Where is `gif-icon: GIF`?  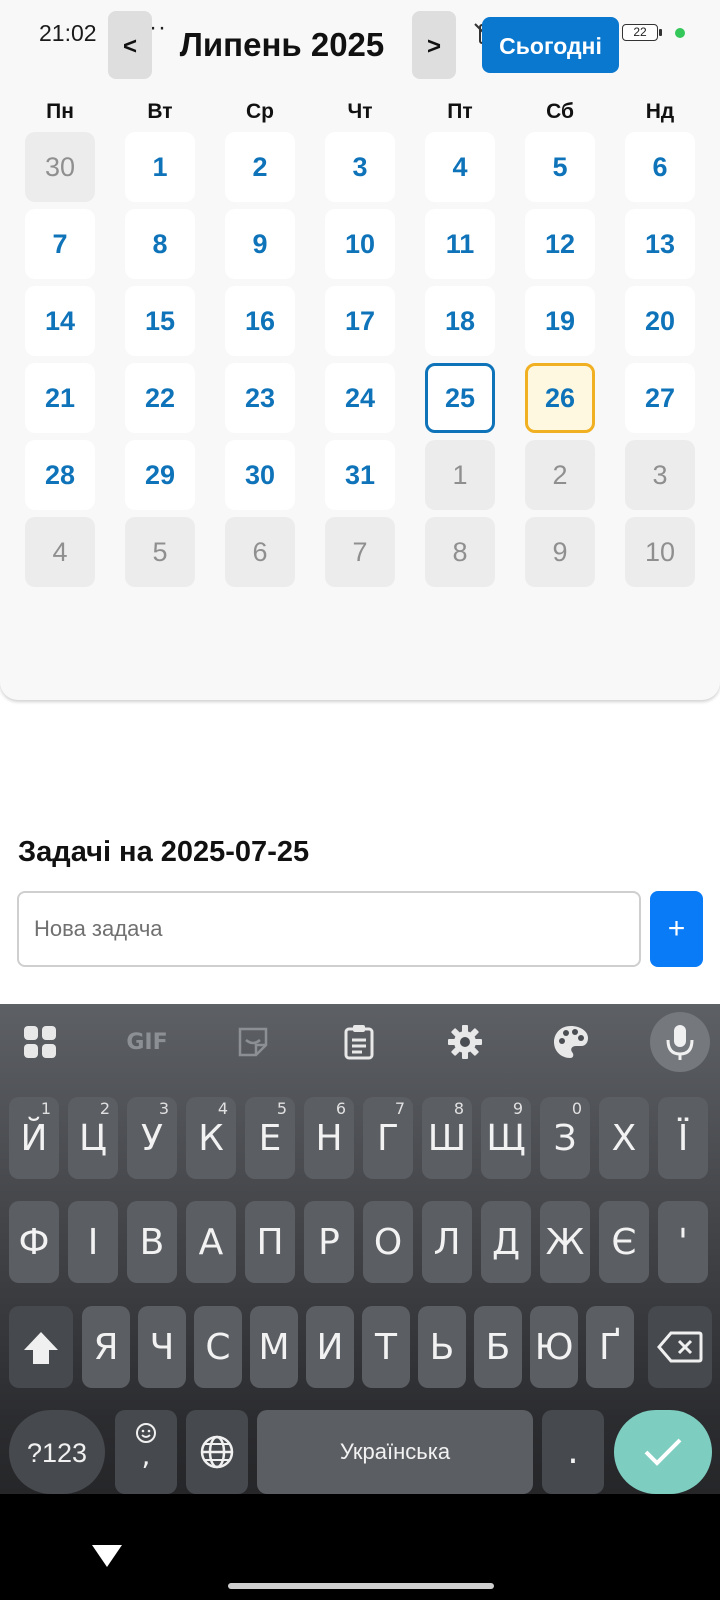 gif-icon: GIF is located at coordinates (147, 1042).